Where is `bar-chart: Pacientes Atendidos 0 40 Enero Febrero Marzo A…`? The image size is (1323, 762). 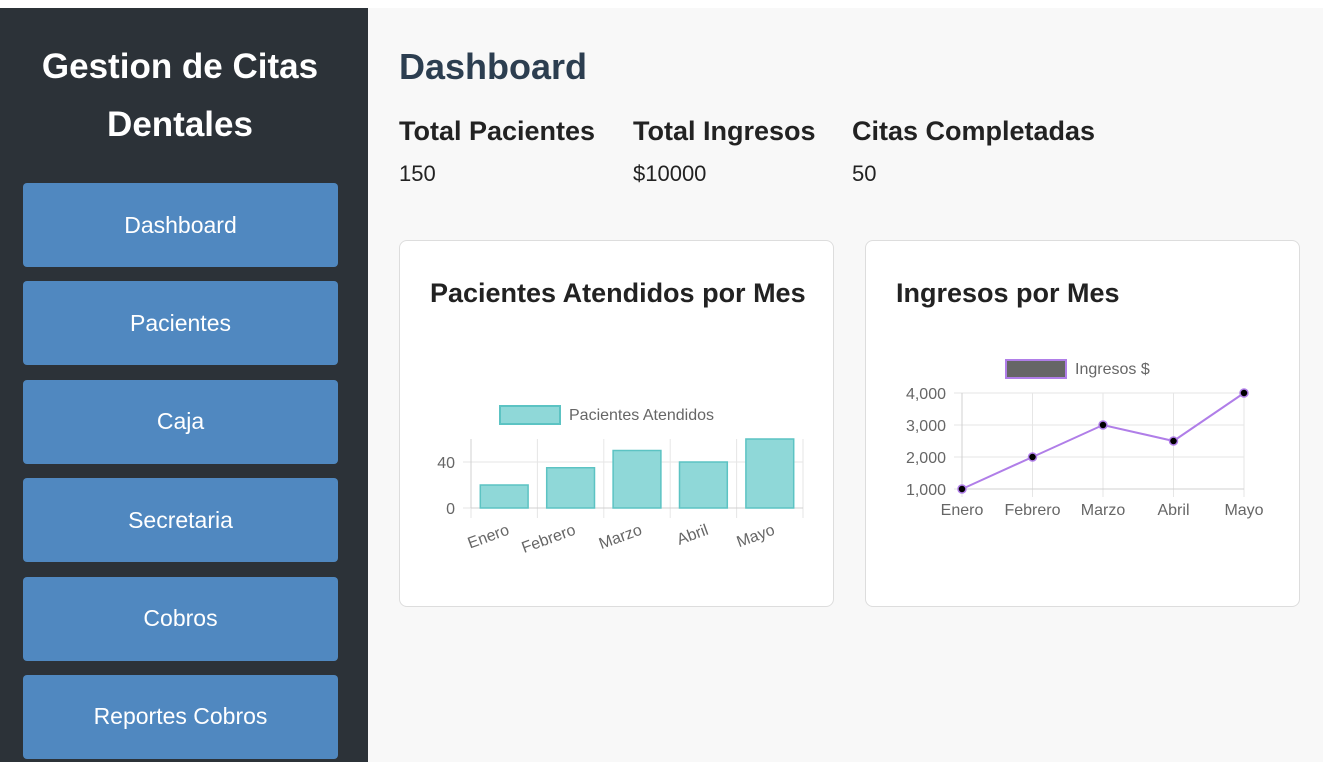 bar-chart: Pacientes Atendidos 0 40 Enero Febrero Marzo A… is located at coordinates (620, 481).